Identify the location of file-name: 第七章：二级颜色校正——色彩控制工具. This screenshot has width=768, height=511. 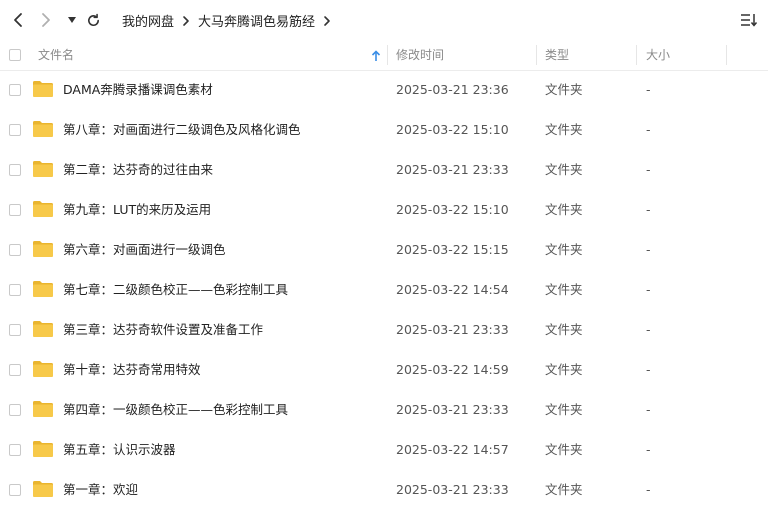
(175, 290).